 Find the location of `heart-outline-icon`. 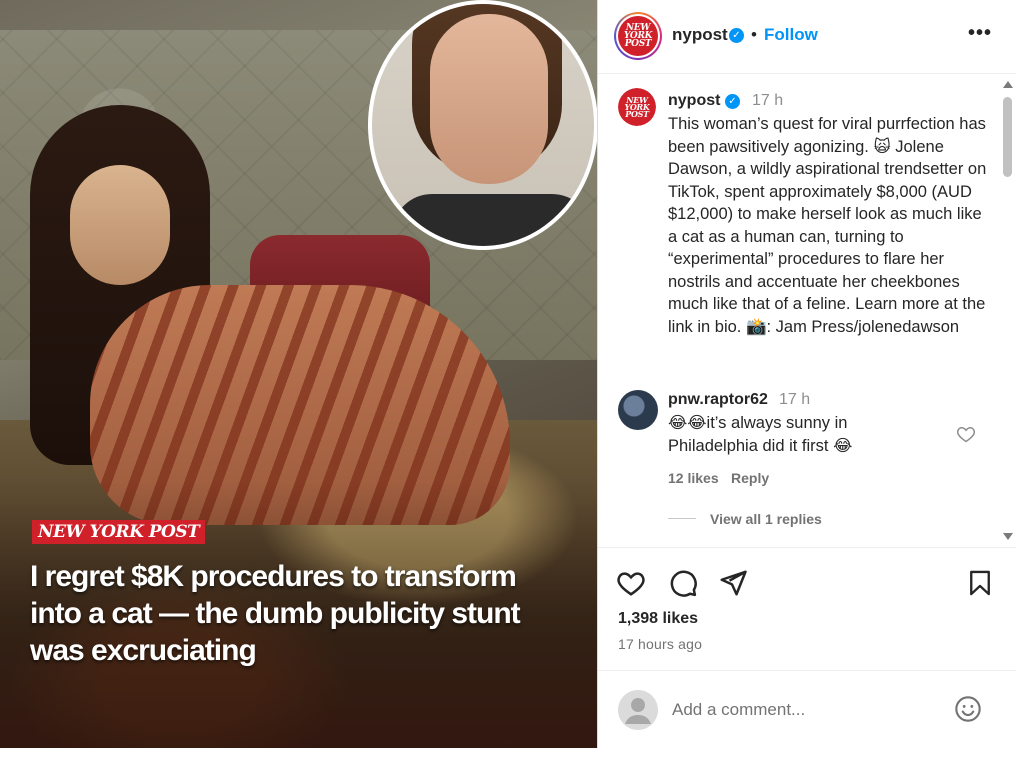

heart-outline-icon is located at coordinates (631, 584).